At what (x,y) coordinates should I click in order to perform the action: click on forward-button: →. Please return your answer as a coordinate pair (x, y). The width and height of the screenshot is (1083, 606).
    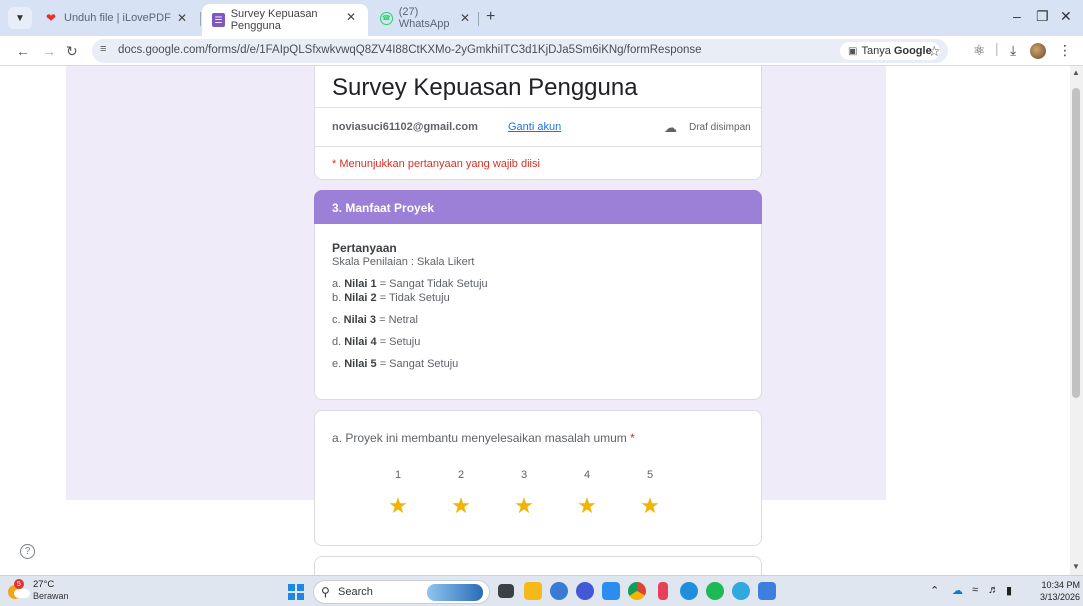
    Looking at the image, I should click on (49, 51).